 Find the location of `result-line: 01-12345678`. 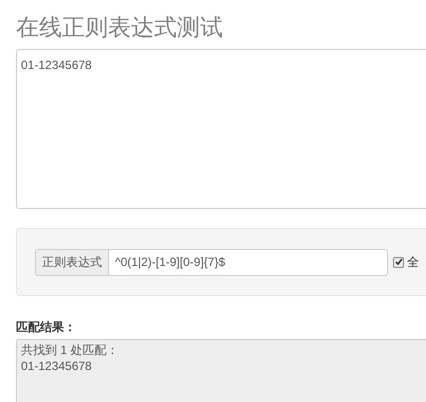

result-line: 01-12345678 is located at coordinates (56, 366).